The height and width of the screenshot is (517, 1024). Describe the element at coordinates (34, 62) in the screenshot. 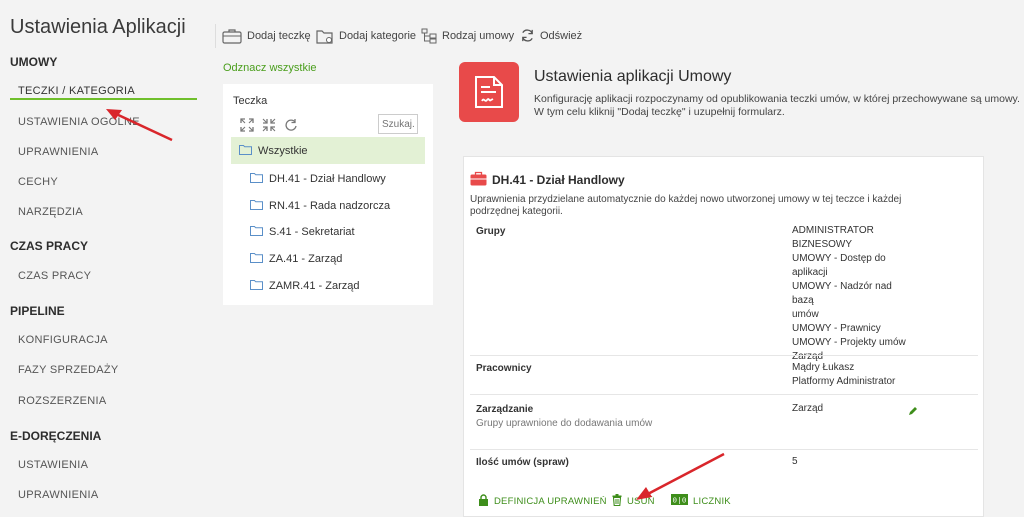

I see `sidebar-section-umowy: UMOWY` at that location.